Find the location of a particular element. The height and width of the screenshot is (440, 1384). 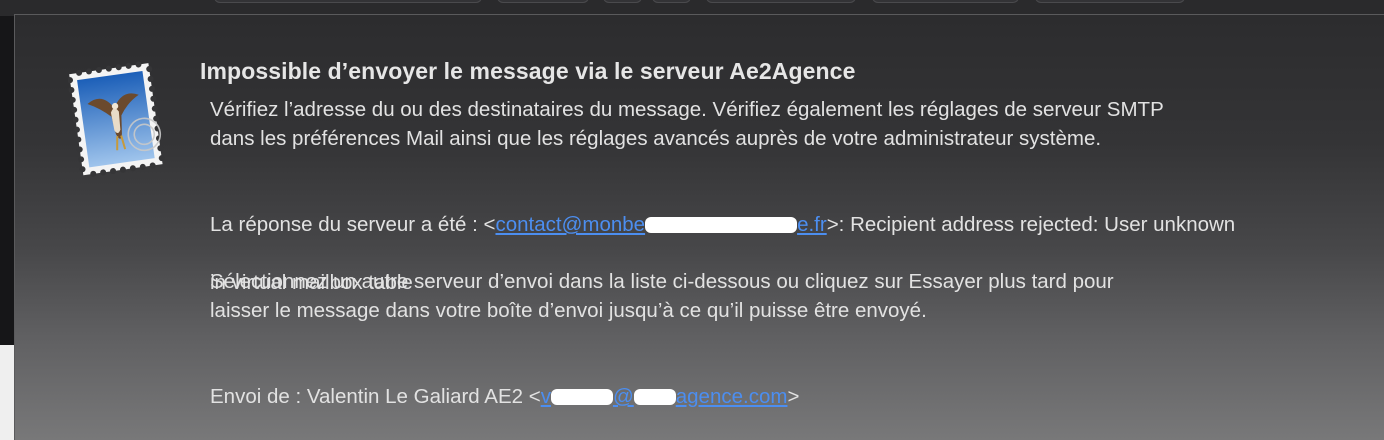

mail-stamp-icon is located at coordinates (116, 120).